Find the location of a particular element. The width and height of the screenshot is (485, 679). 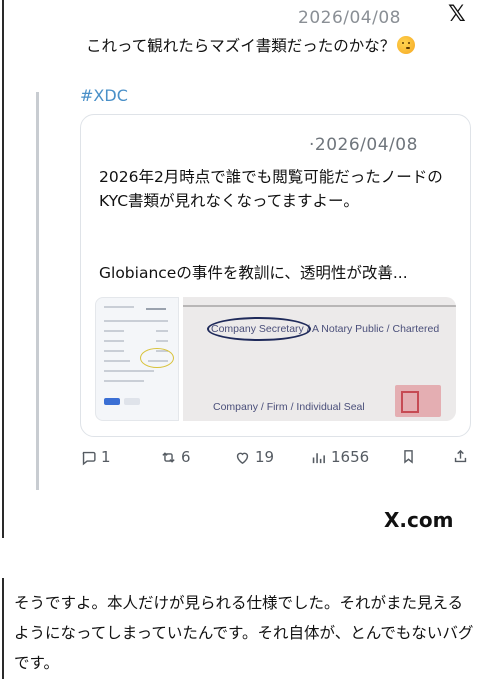

share-button is located at coordinates (462, 456).